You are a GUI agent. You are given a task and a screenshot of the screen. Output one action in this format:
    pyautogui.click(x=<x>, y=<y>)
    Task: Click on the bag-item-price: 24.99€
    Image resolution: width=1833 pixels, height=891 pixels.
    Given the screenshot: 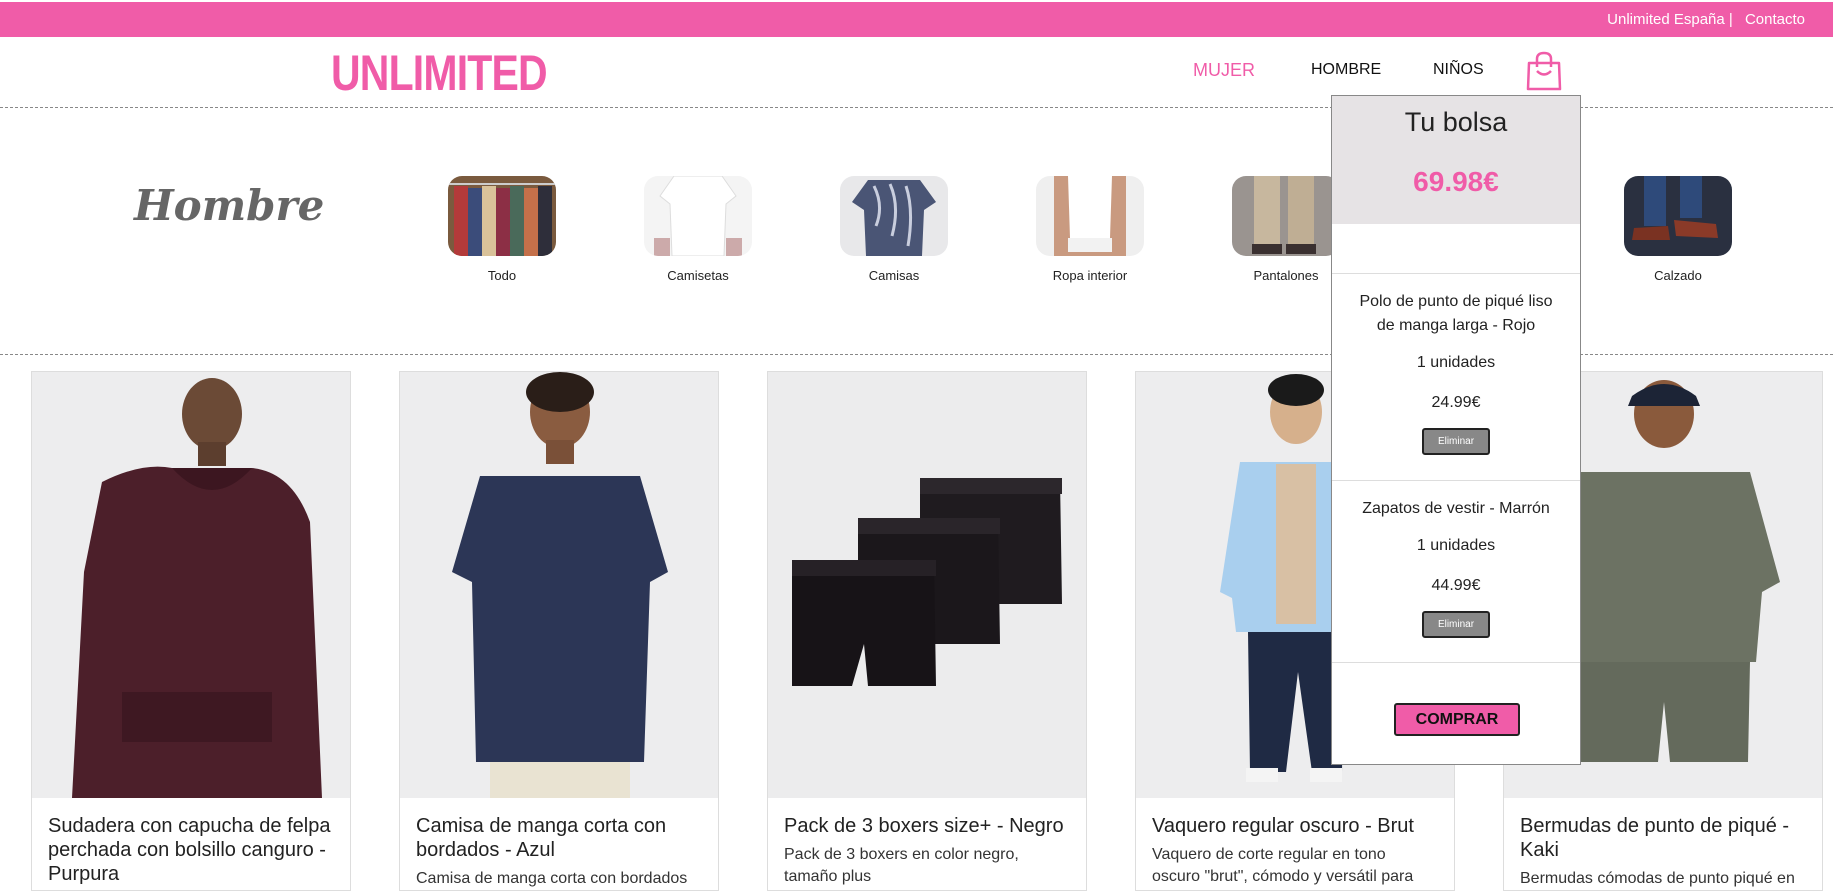 What is the action you would take?
    pyautogui.click(x=1456, y=402)
    